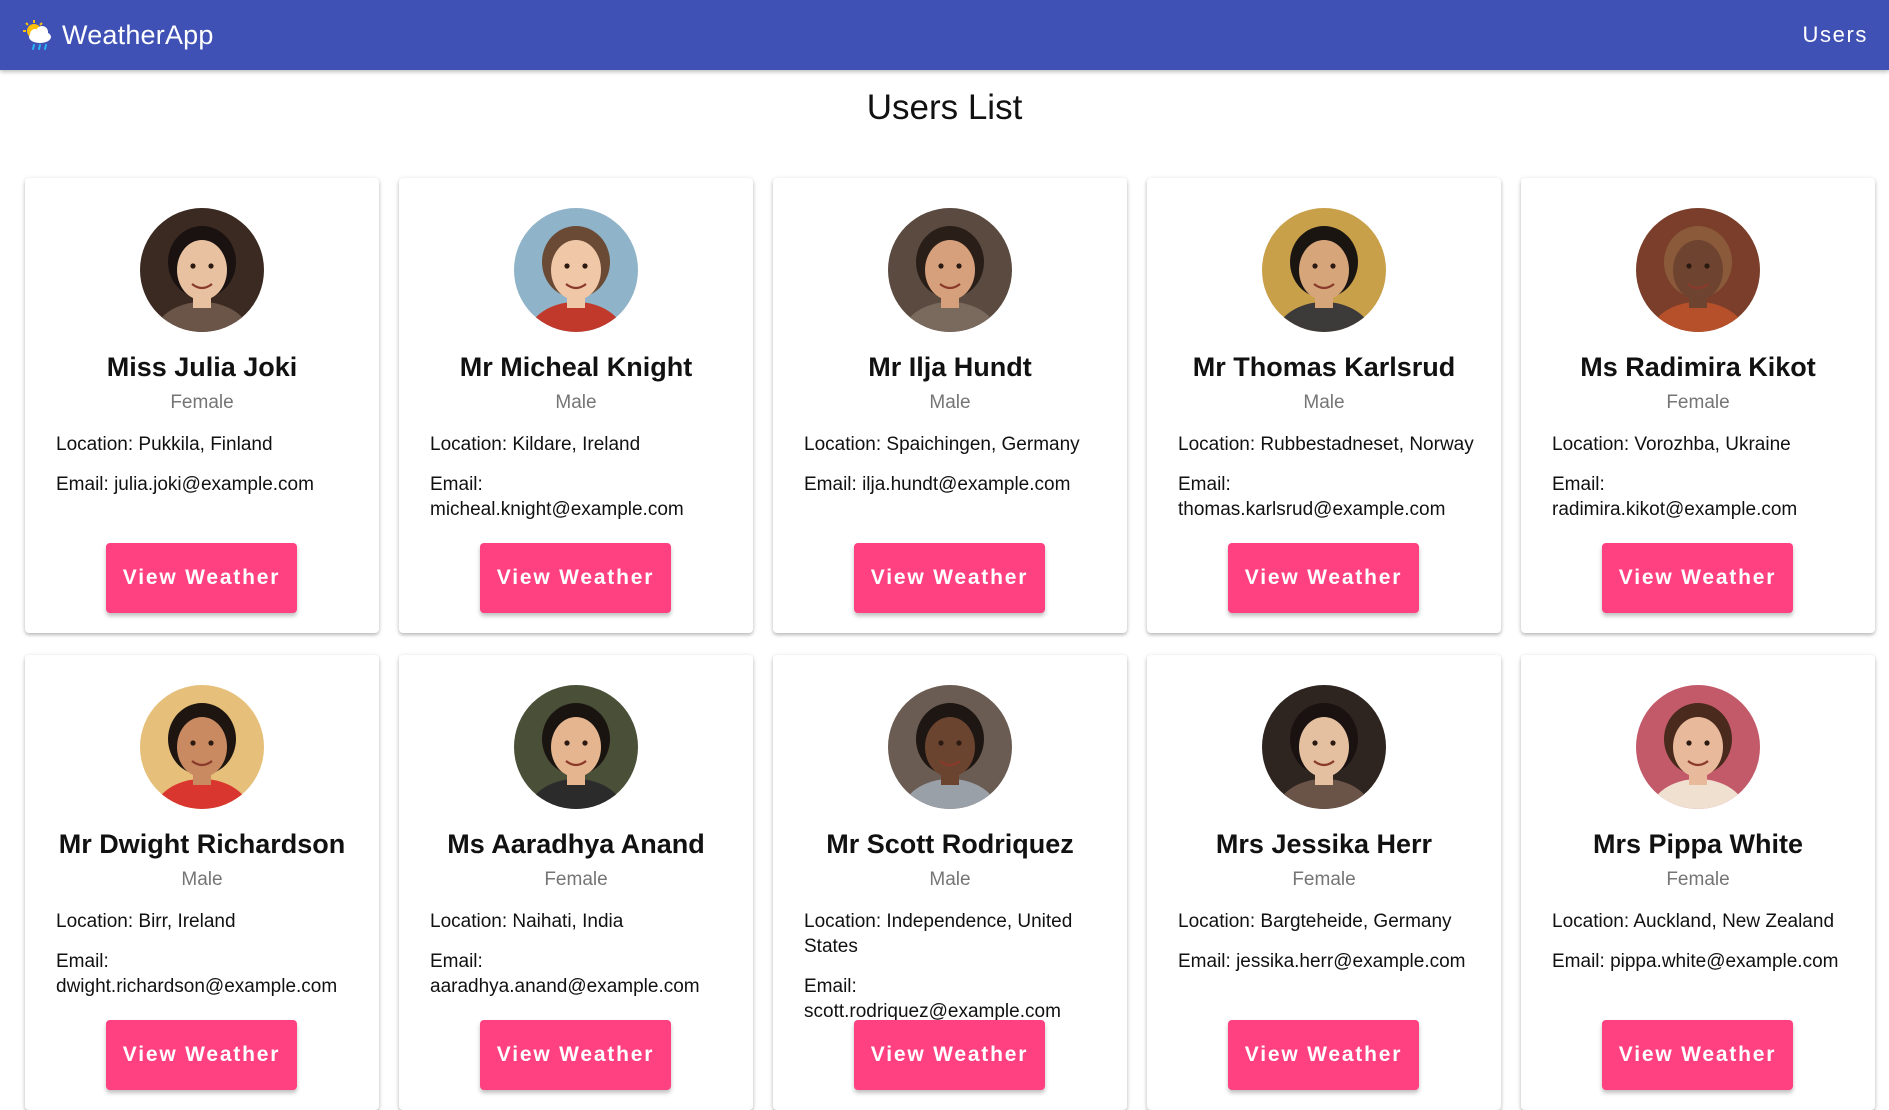 The height and width of the screenshot is (1110, 1889). Describe the element at coordinates (1695, 961) in the screenshot. I see `user-email: Email: pippa.white@example.com` at that location.